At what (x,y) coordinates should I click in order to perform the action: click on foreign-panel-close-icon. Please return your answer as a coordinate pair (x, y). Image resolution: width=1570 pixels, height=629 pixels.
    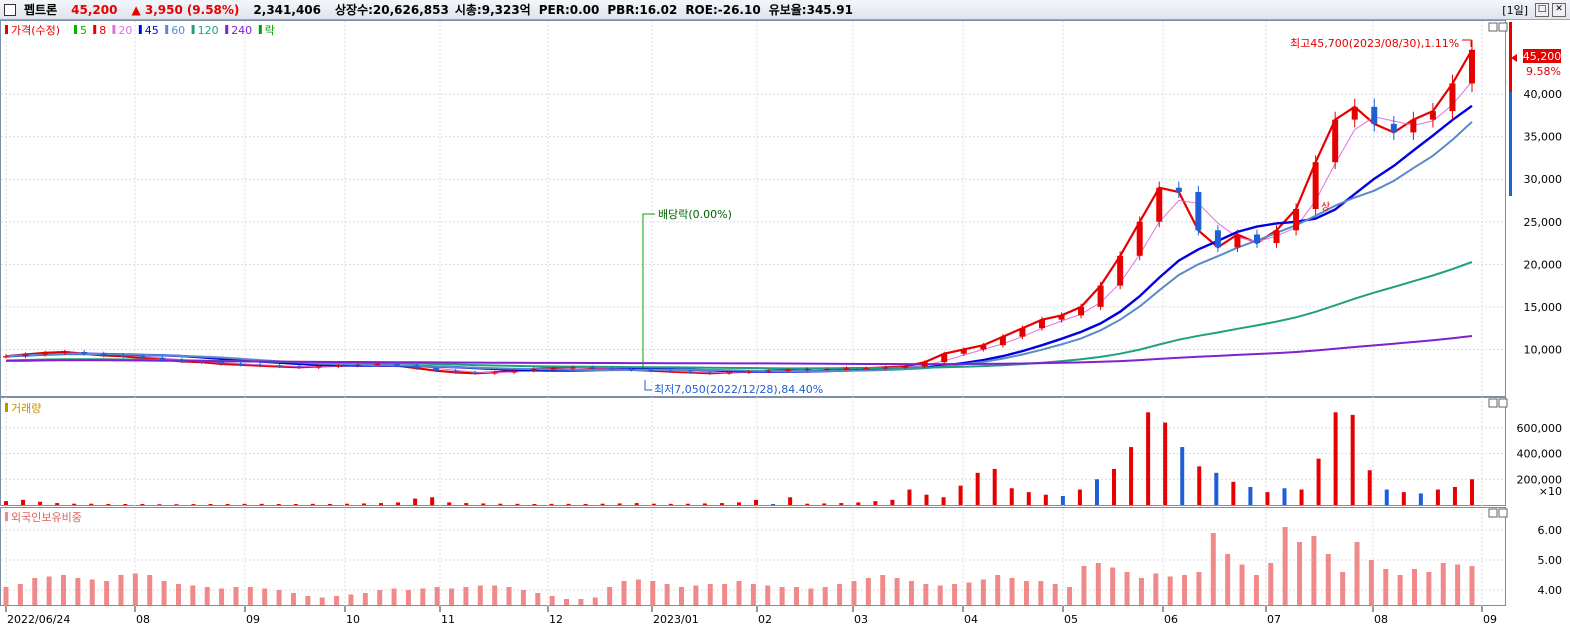
    Looking at the image, I should click on (1503, 513).